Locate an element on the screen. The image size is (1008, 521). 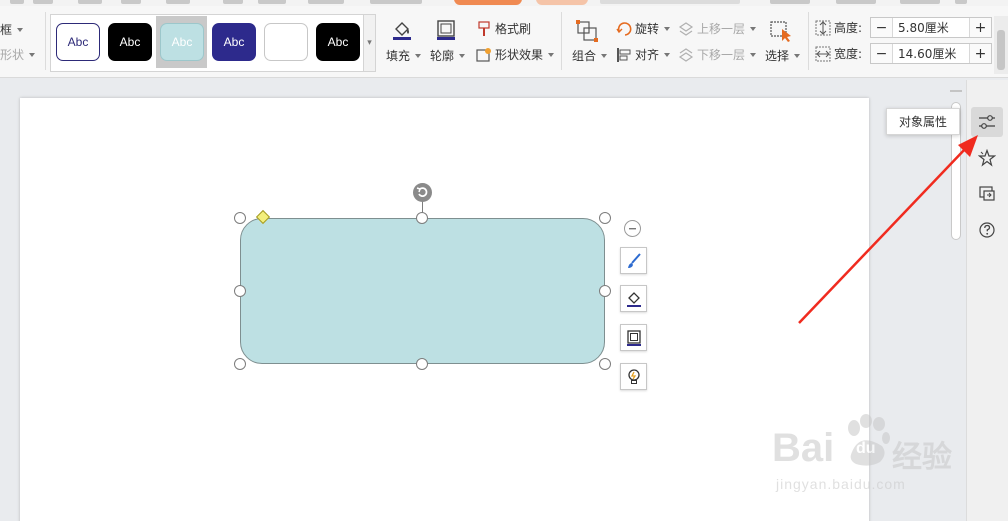
rounded-rectangle-shape is located at coordinates (422, 291).